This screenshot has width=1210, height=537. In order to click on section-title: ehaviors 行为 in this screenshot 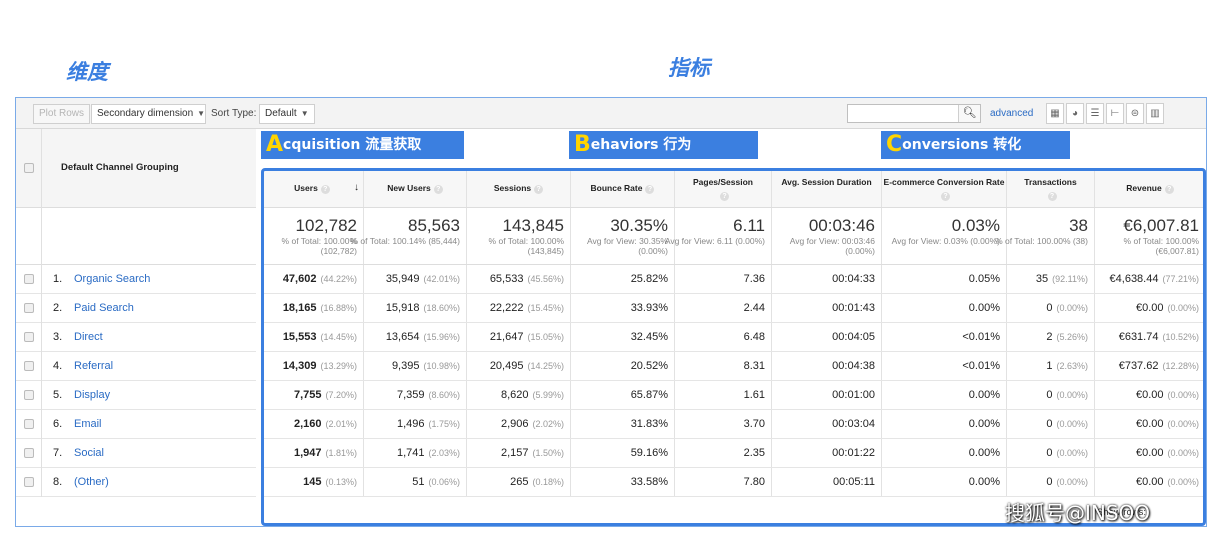, I will do `click(641, 145)`.